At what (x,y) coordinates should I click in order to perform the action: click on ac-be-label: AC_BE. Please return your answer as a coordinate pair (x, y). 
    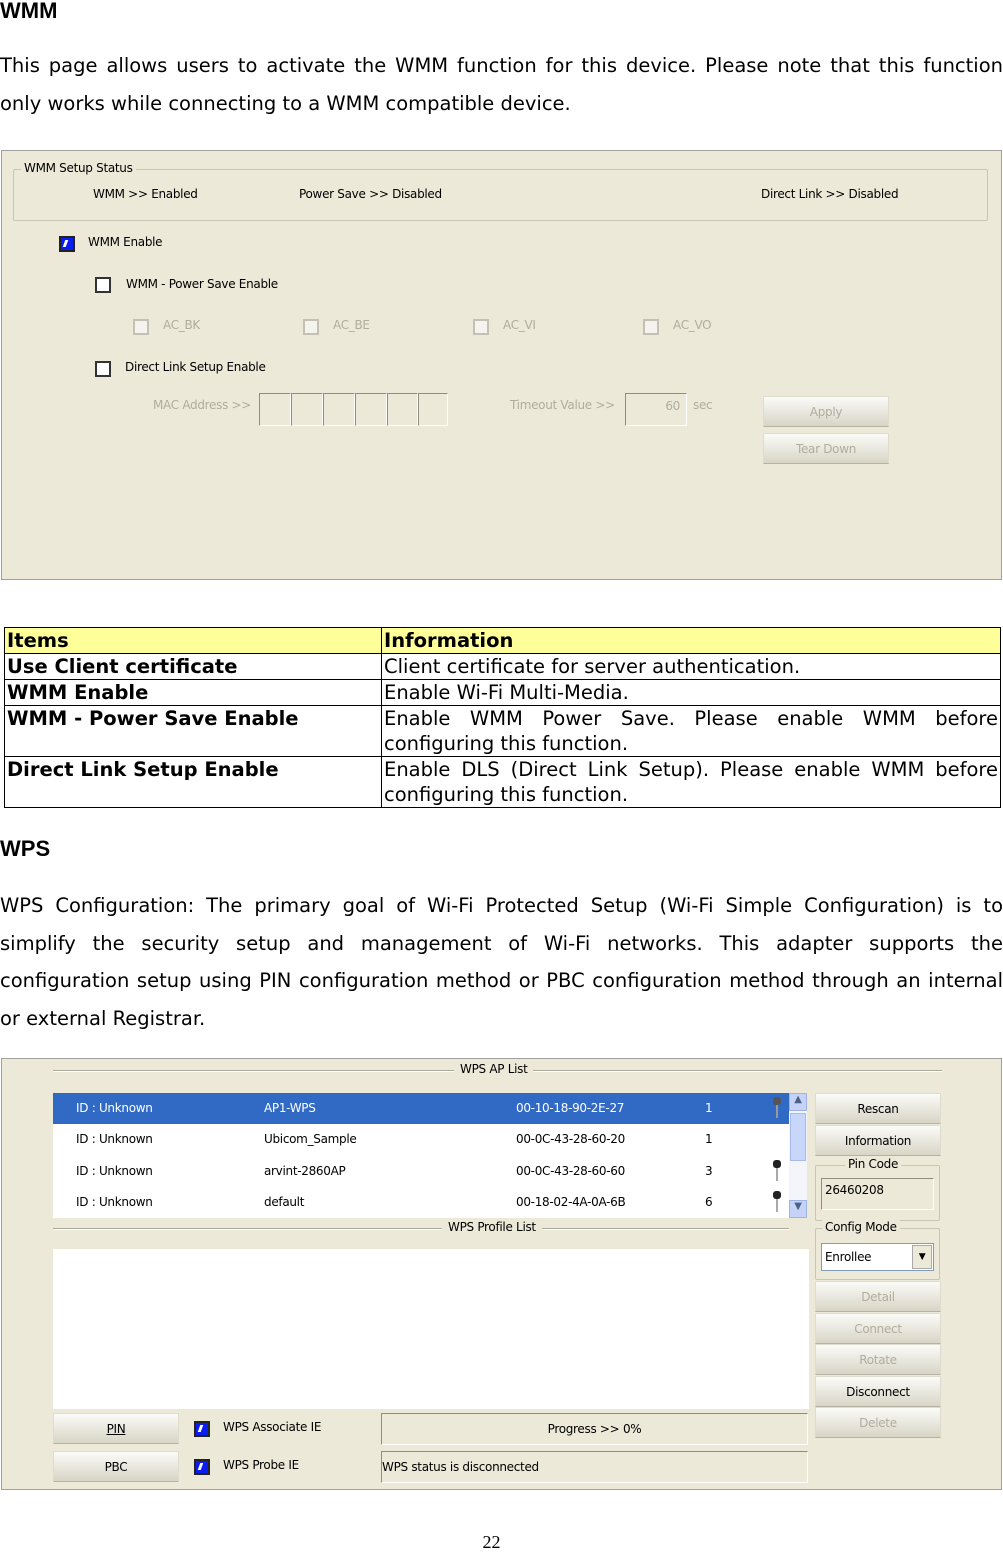
    Looking at the image, I should click on (351, 325).